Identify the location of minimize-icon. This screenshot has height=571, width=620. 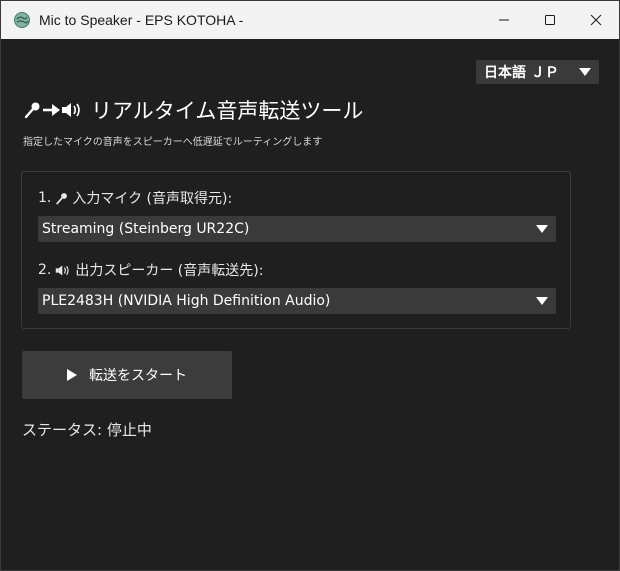
(504, 20).